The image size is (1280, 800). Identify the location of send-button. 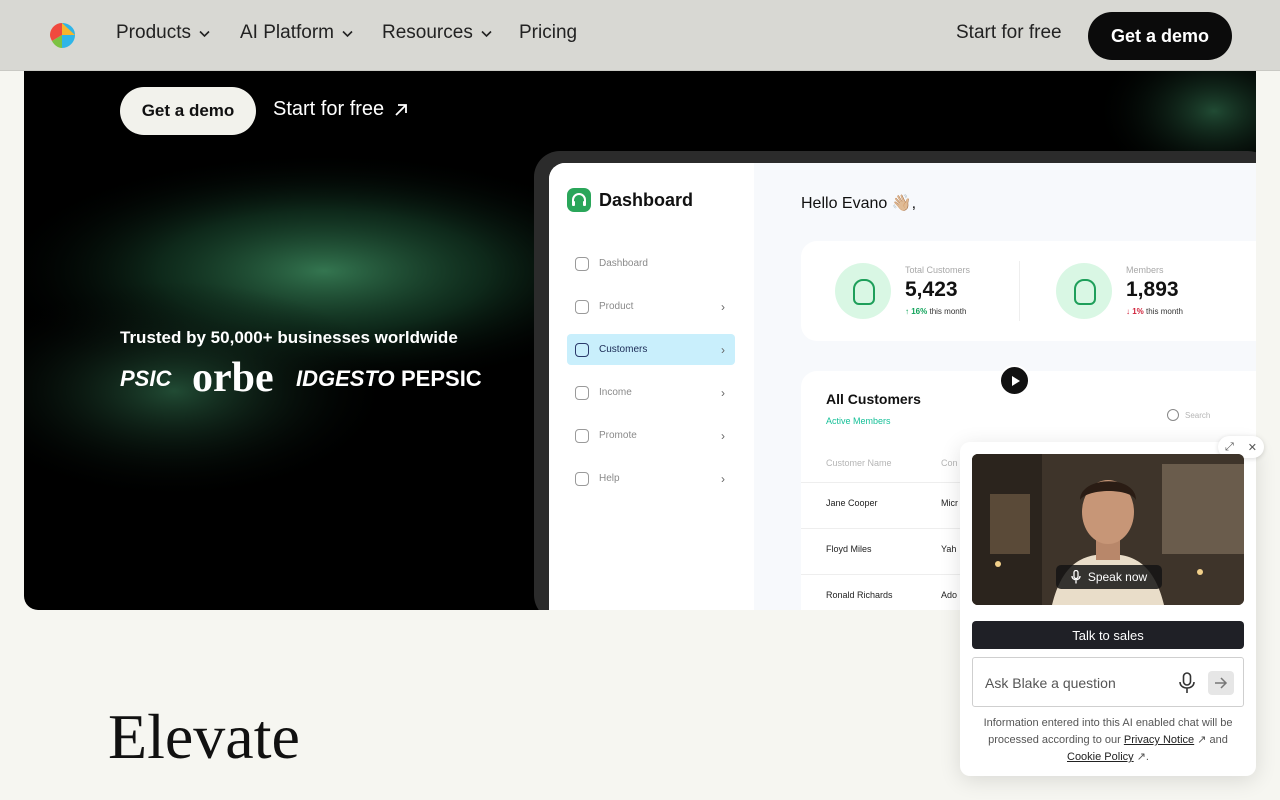
(1221, 683).